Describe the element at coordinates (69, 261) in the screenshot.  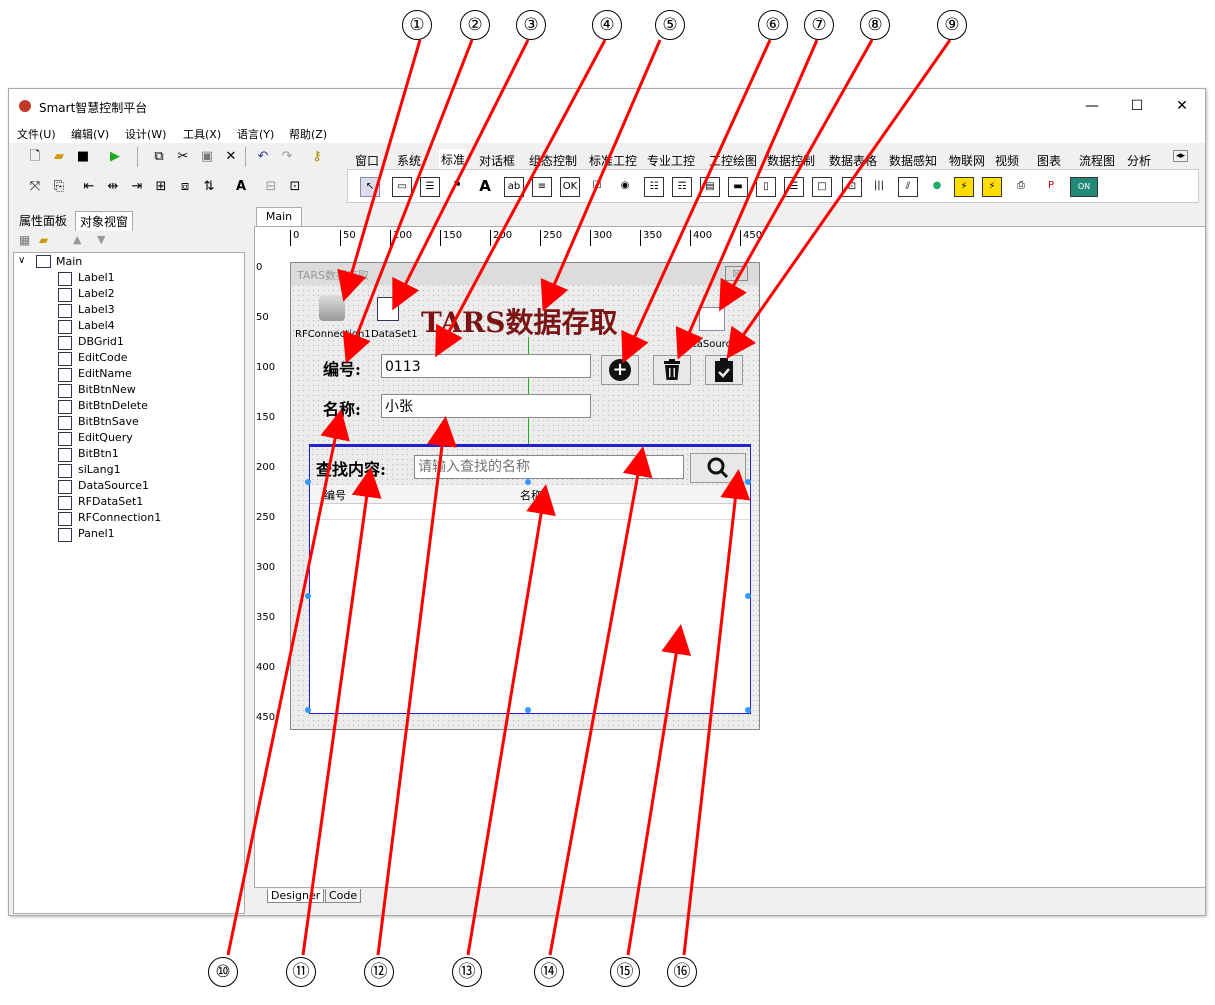
I see `tree-root: Main` at that location.